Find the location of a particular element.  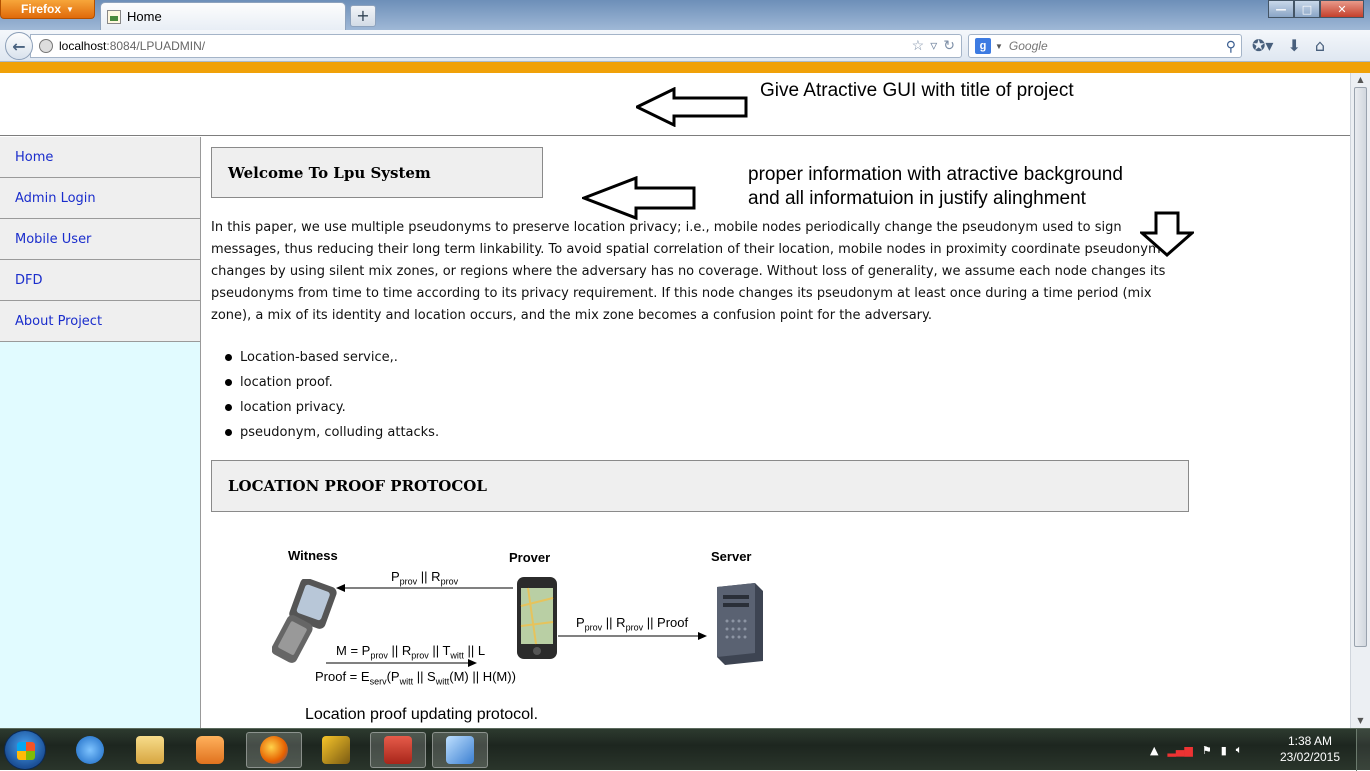

diagram-caption: Location proof updating protocol. is located at coordinates (422, 714).